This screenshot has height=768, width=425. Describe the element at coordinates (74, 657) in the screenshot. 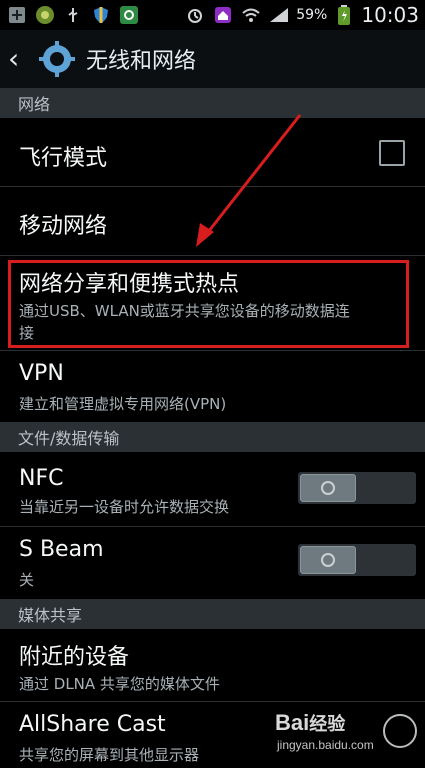

I see `nearby-devices-label: 附近的设备` at that location.